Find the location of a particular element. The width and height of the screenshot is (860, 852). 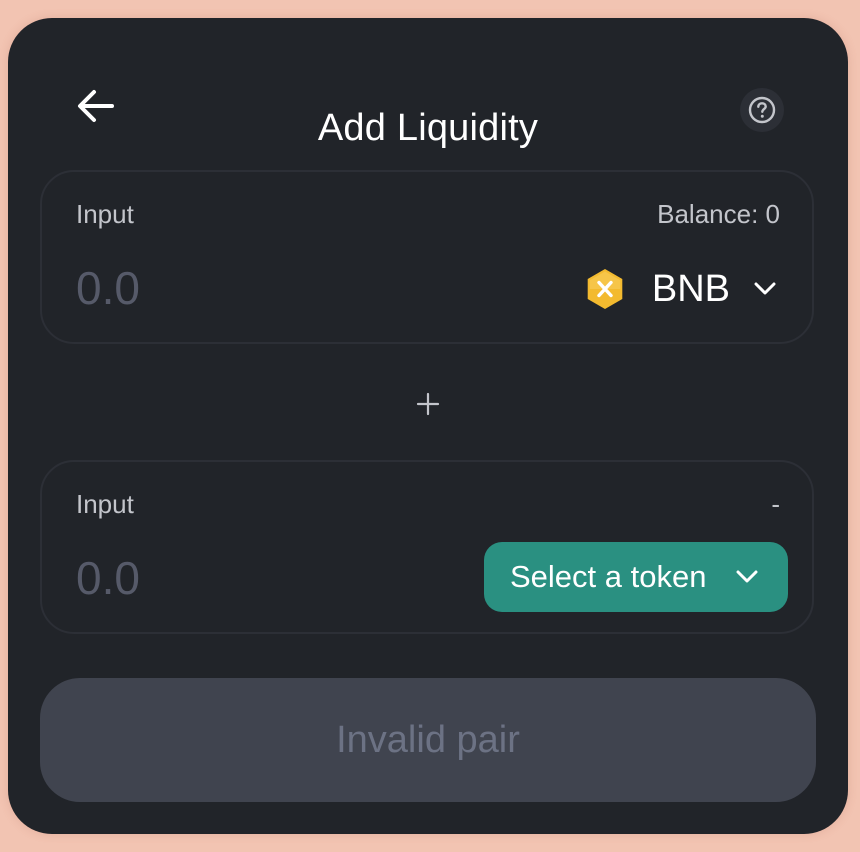

plus-icon is located at coordinates (428, 404).